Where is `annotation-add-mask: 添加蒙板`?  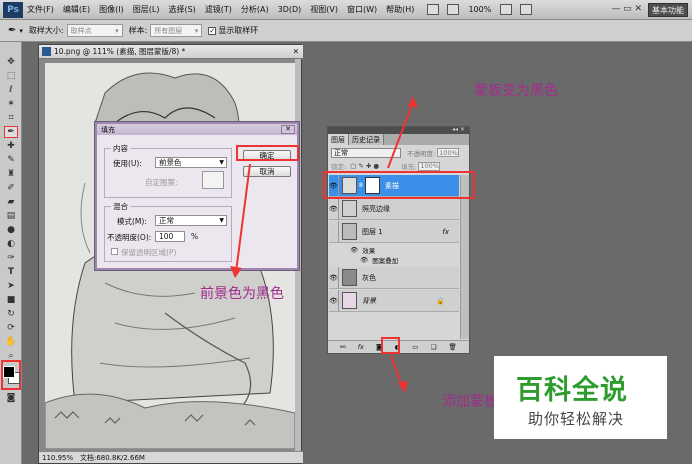 annotation-add-mask: 添加蒙板 is located at coordinates (470, 402).